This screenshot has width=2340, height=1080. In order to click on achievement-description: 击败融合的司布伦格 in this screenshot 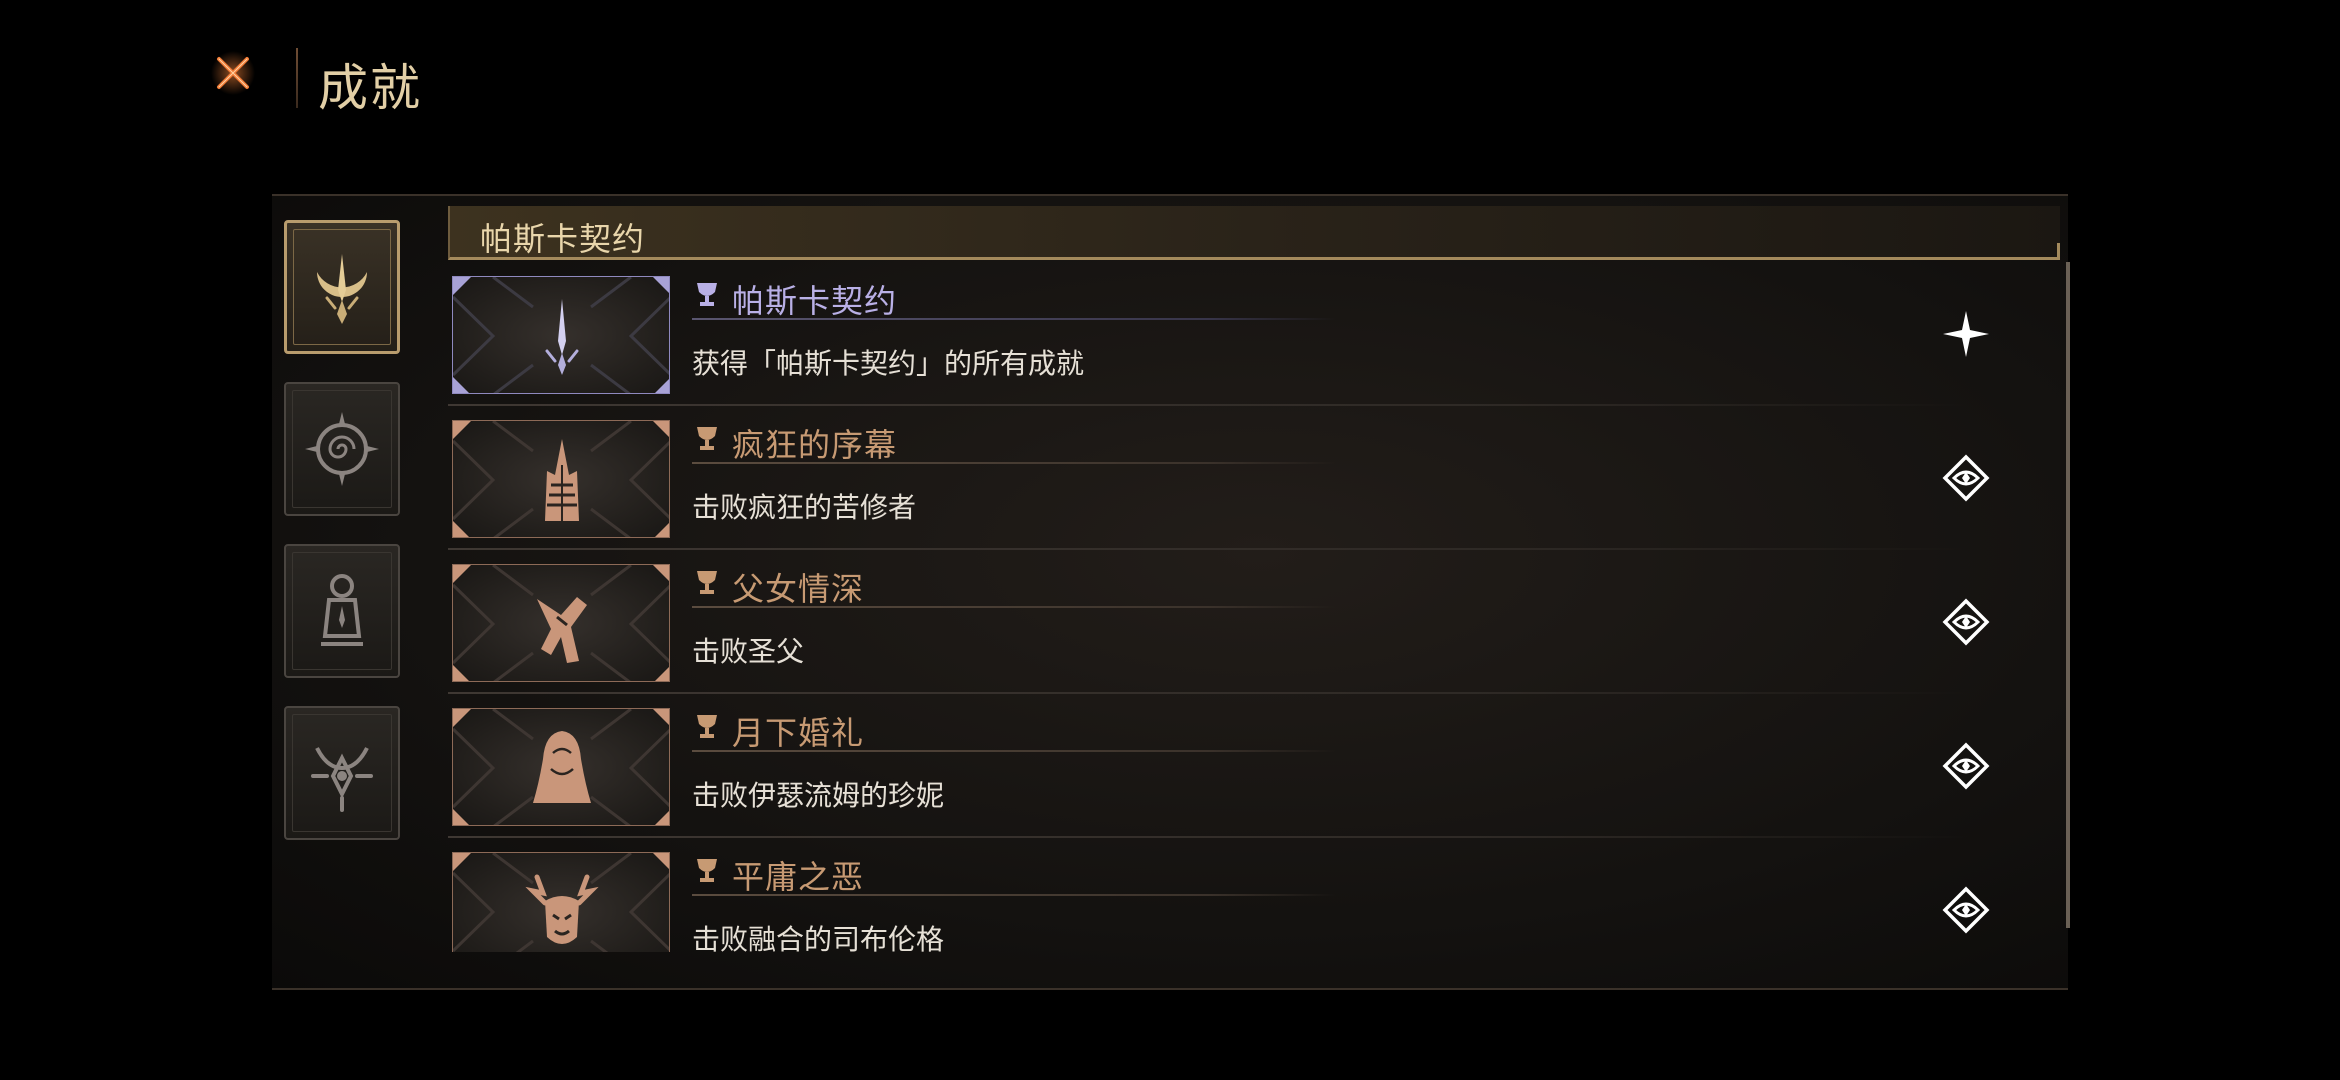, I will do `click(818, 937)`.